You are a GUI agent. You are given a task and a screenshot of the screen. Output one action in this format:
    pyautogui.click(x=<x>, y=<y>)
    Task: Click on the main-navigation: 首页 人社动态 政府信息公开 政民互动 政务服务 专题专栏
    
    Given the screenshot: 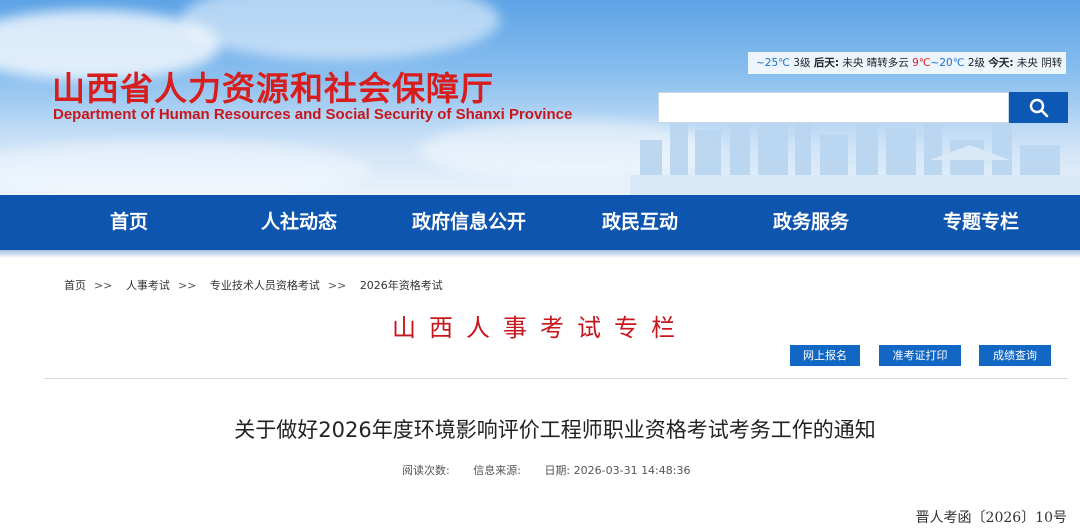 What is the action you would take?
    pyautogui.click(x=540, y=222)
    